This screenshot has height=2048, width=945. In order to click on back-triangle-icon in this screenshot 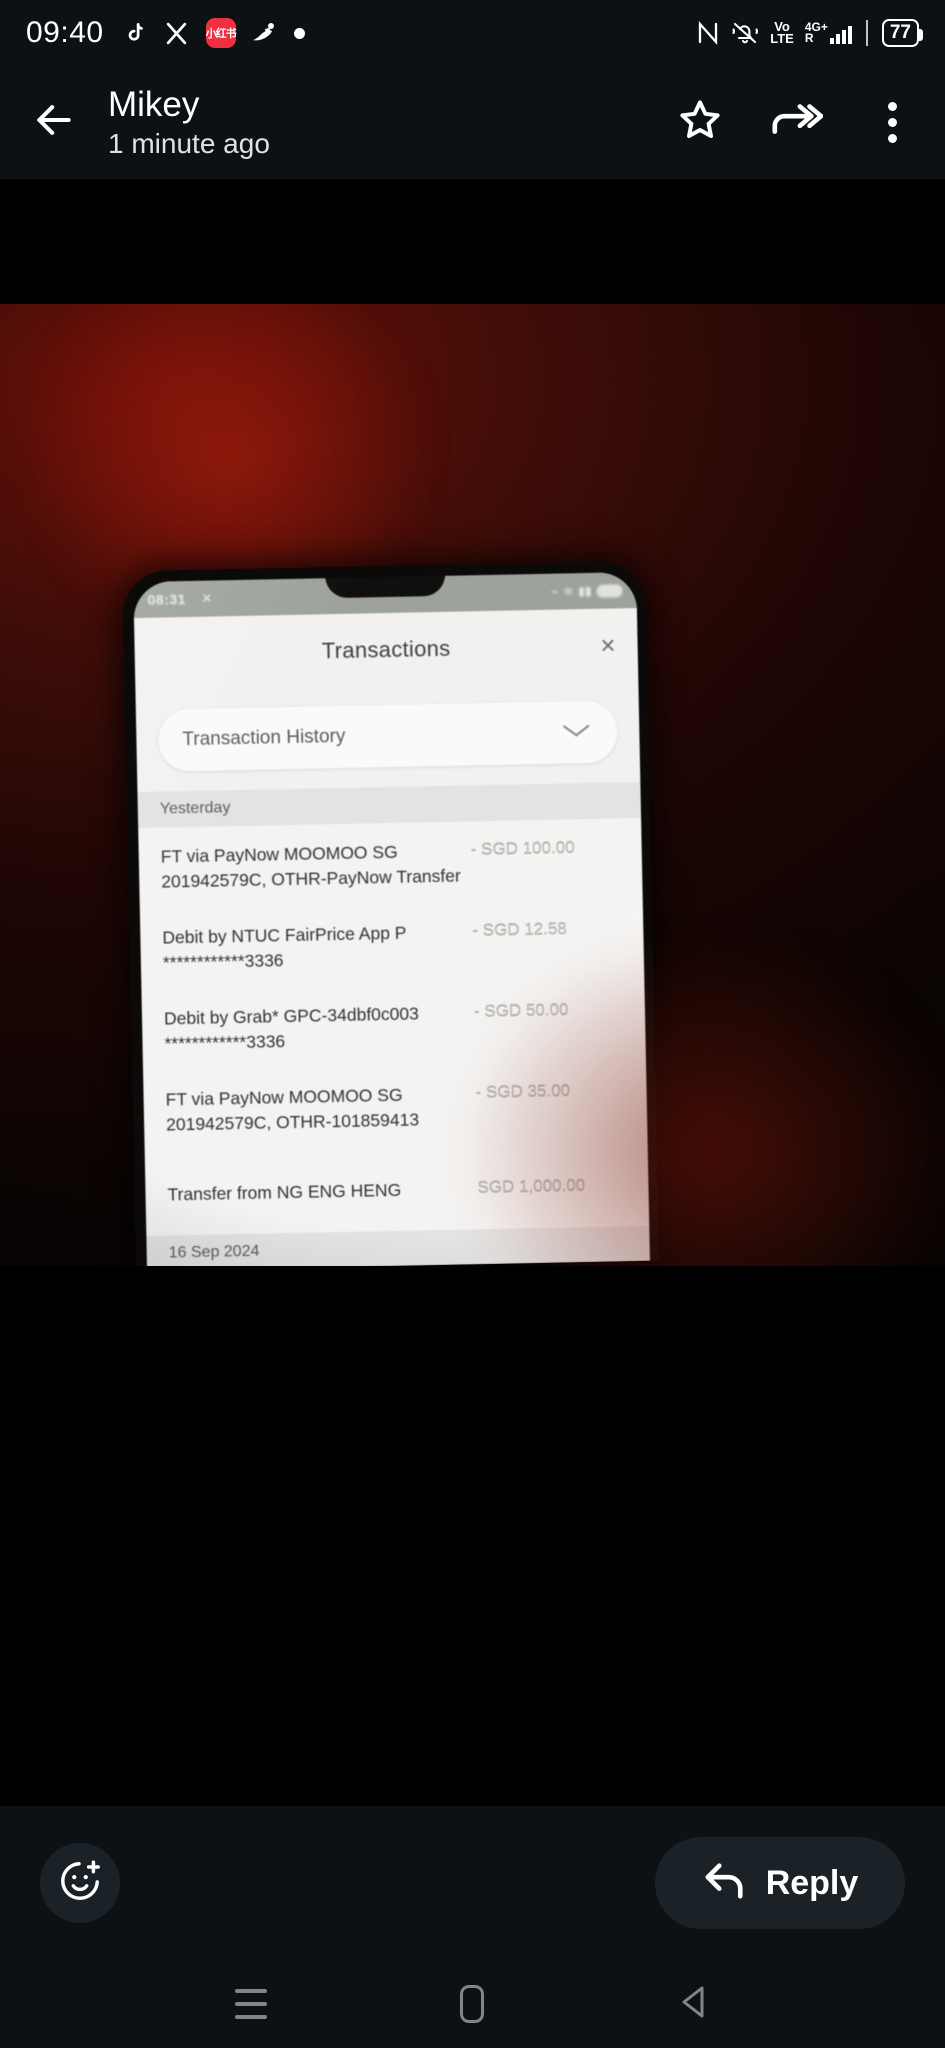, I will do `click(694, 2004)`.